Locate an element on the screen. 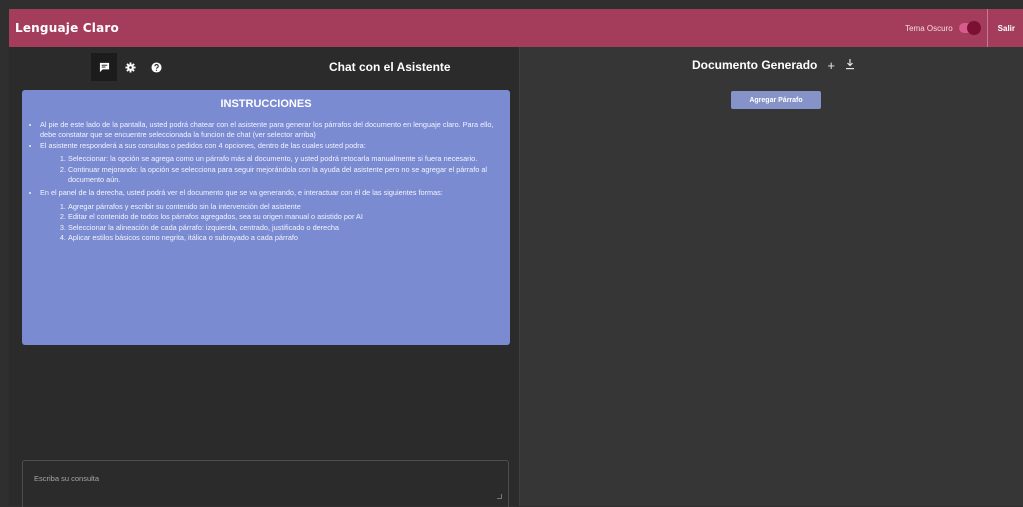  chat-icon is located at coordinates (104, 67).